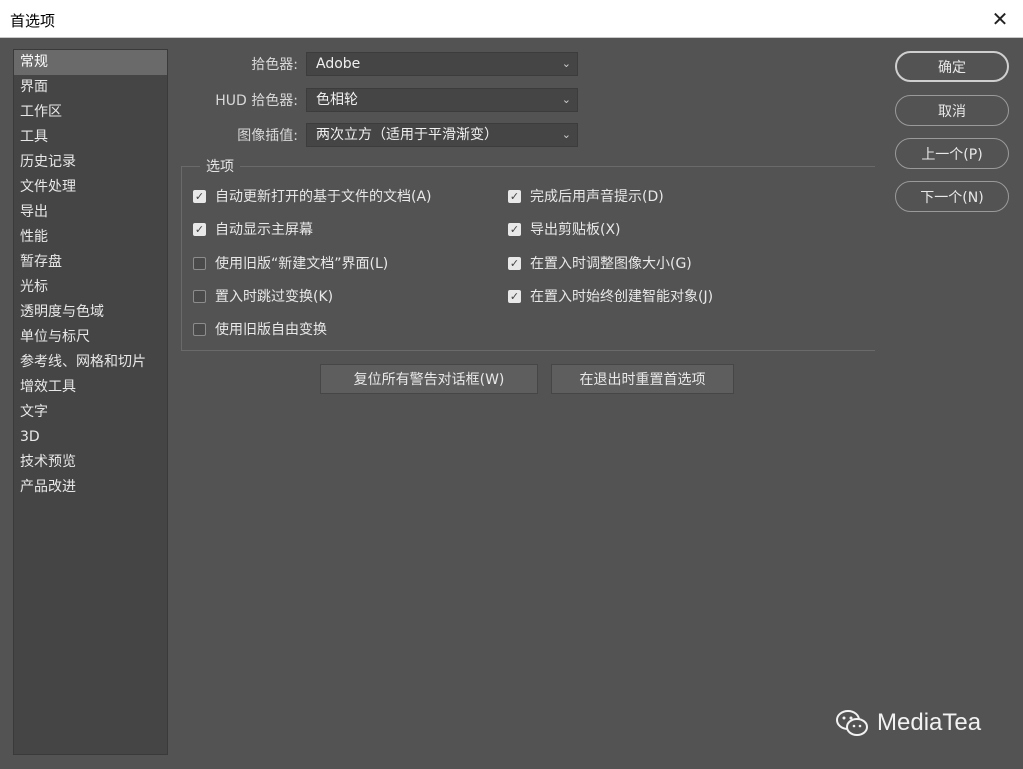  I want to click on next-button: 下一个(N), so click(952, 196).